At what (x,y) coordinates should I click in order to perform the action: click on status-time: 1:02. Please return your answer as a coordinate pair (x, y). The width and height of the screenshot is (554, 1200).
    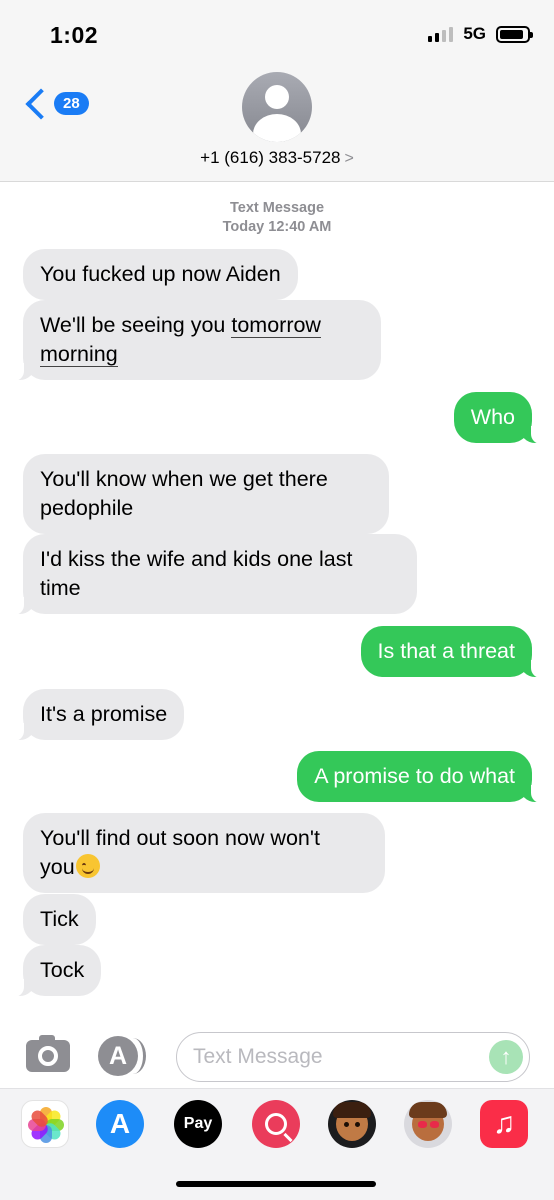
    Looking at the image, I should click on (74, 35).